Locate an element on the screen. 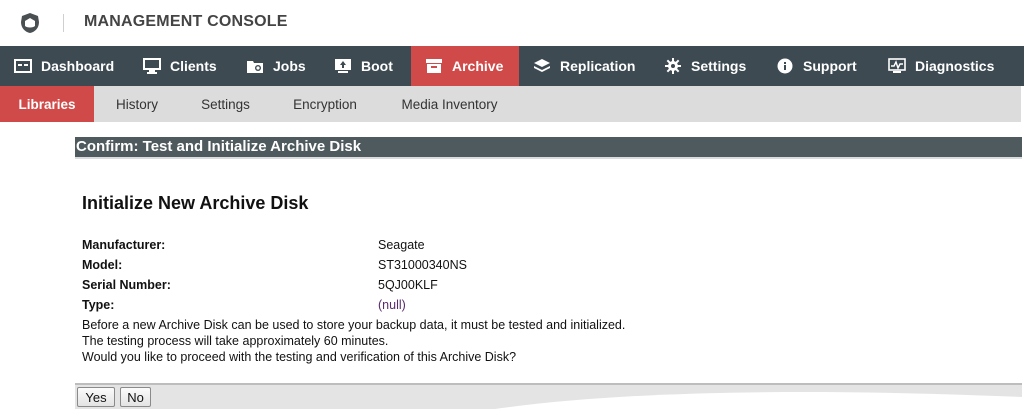 The height and width of the screenshot is (418, 1034). panel-header-shadow is located at coordinates (548, 158).